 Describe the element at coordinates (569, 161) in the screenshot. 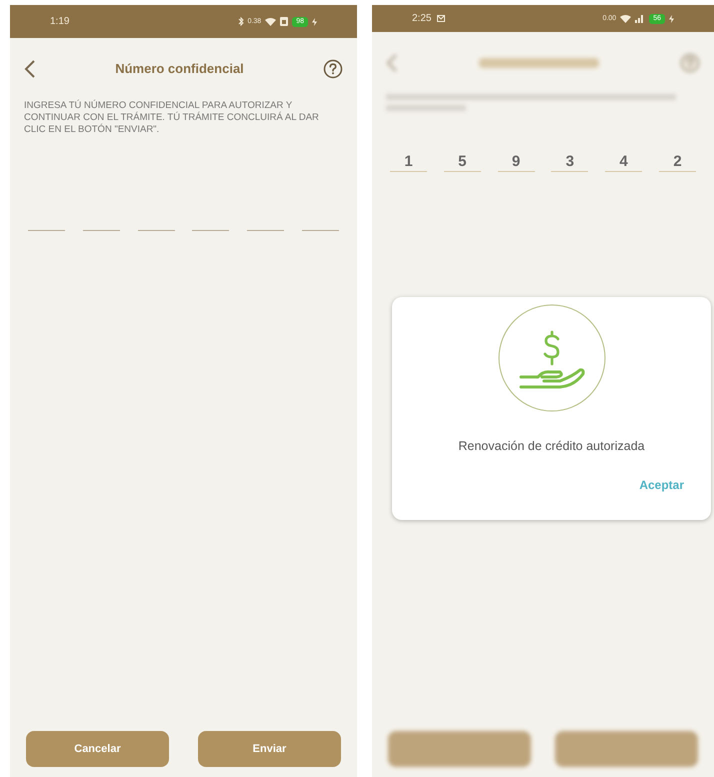

I see `pin-slot: 3` at that location.